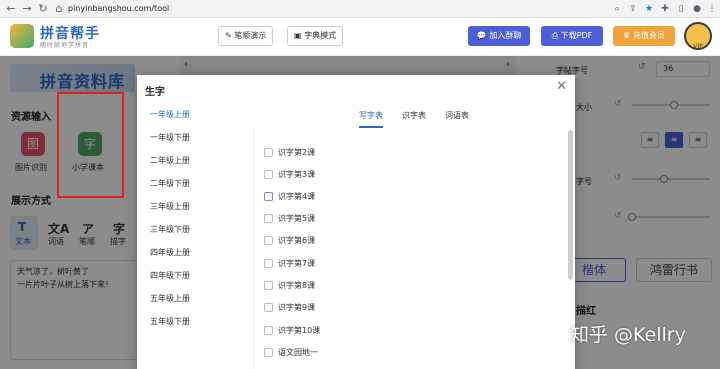  What do you see at coordinates (31, 167) in the screenshot?
I see `image-recognition-label: 图片识别` at bounding box center [31, 167].